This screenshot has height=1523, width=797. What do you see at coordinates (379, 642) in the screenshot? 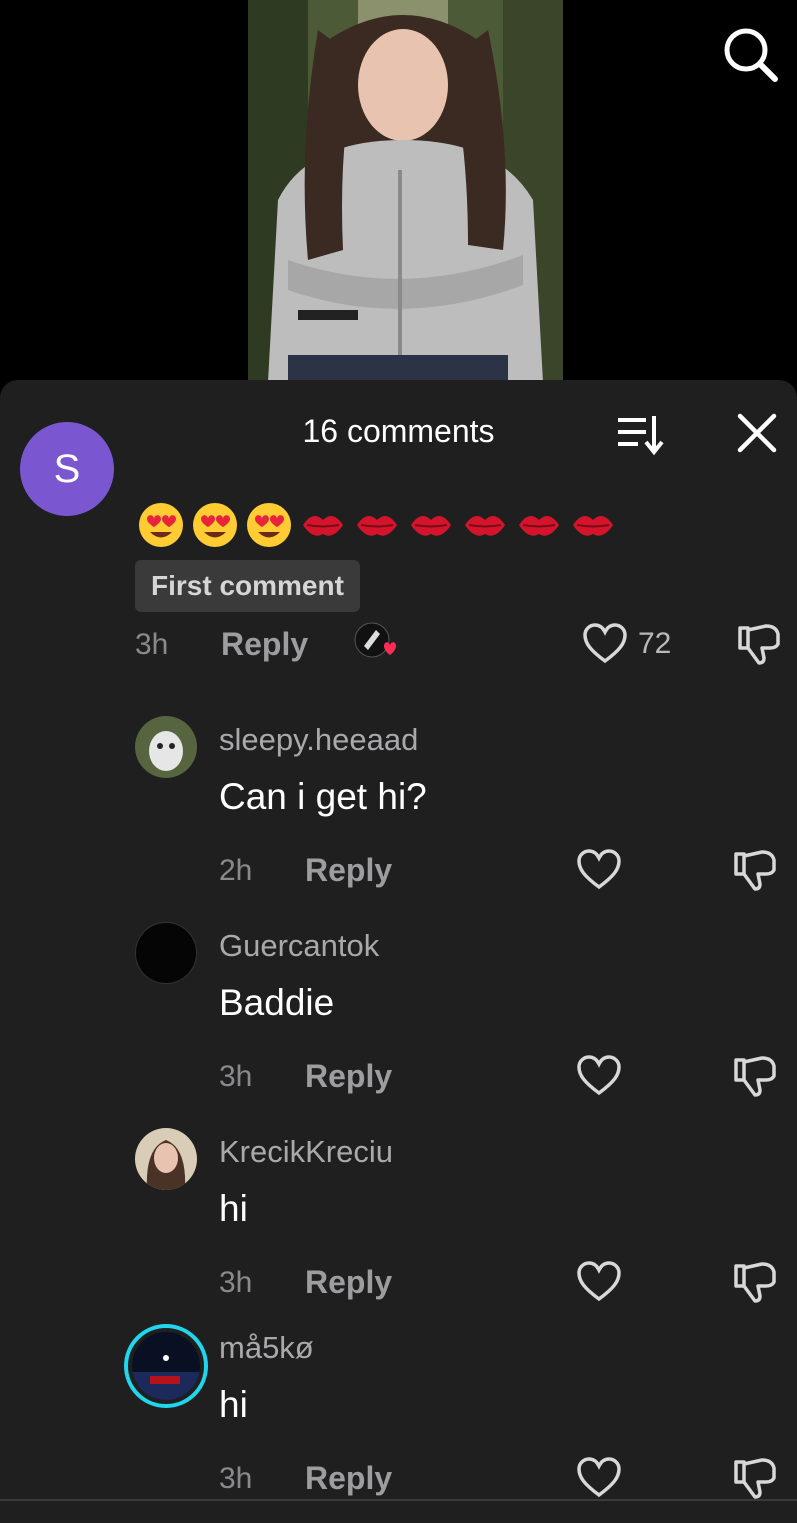
I see `creator-liked-icon` at bounding box center [379, 642].